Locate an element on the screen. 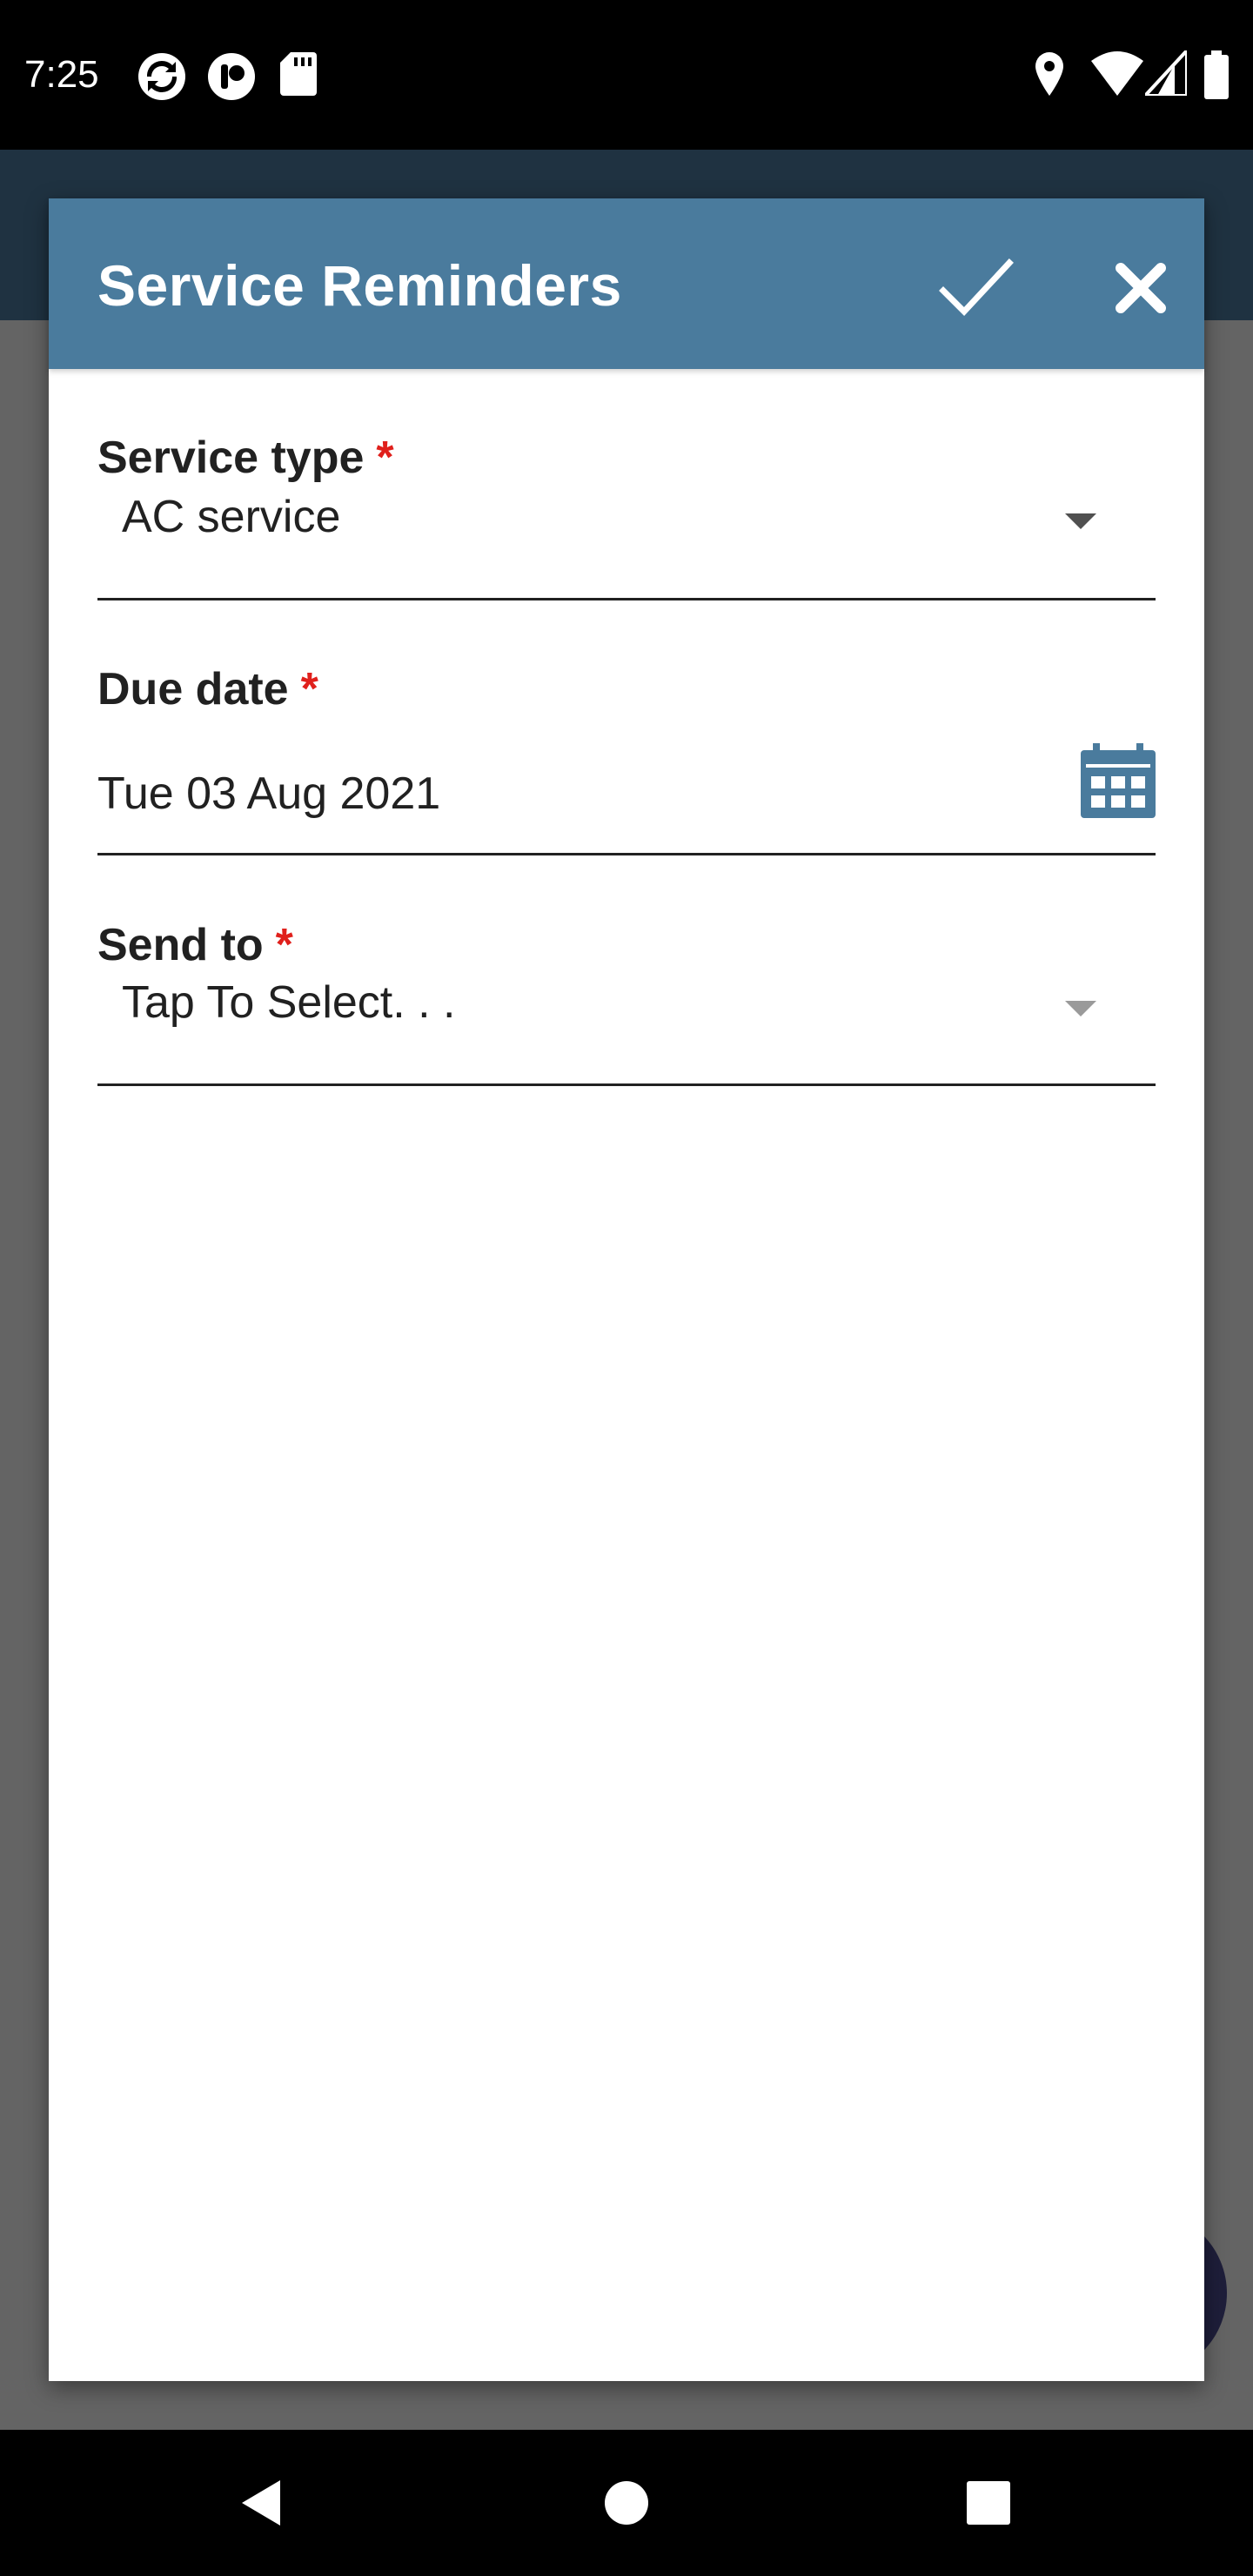  due-date-label-text: Due date is located at coordinates (193, 689).